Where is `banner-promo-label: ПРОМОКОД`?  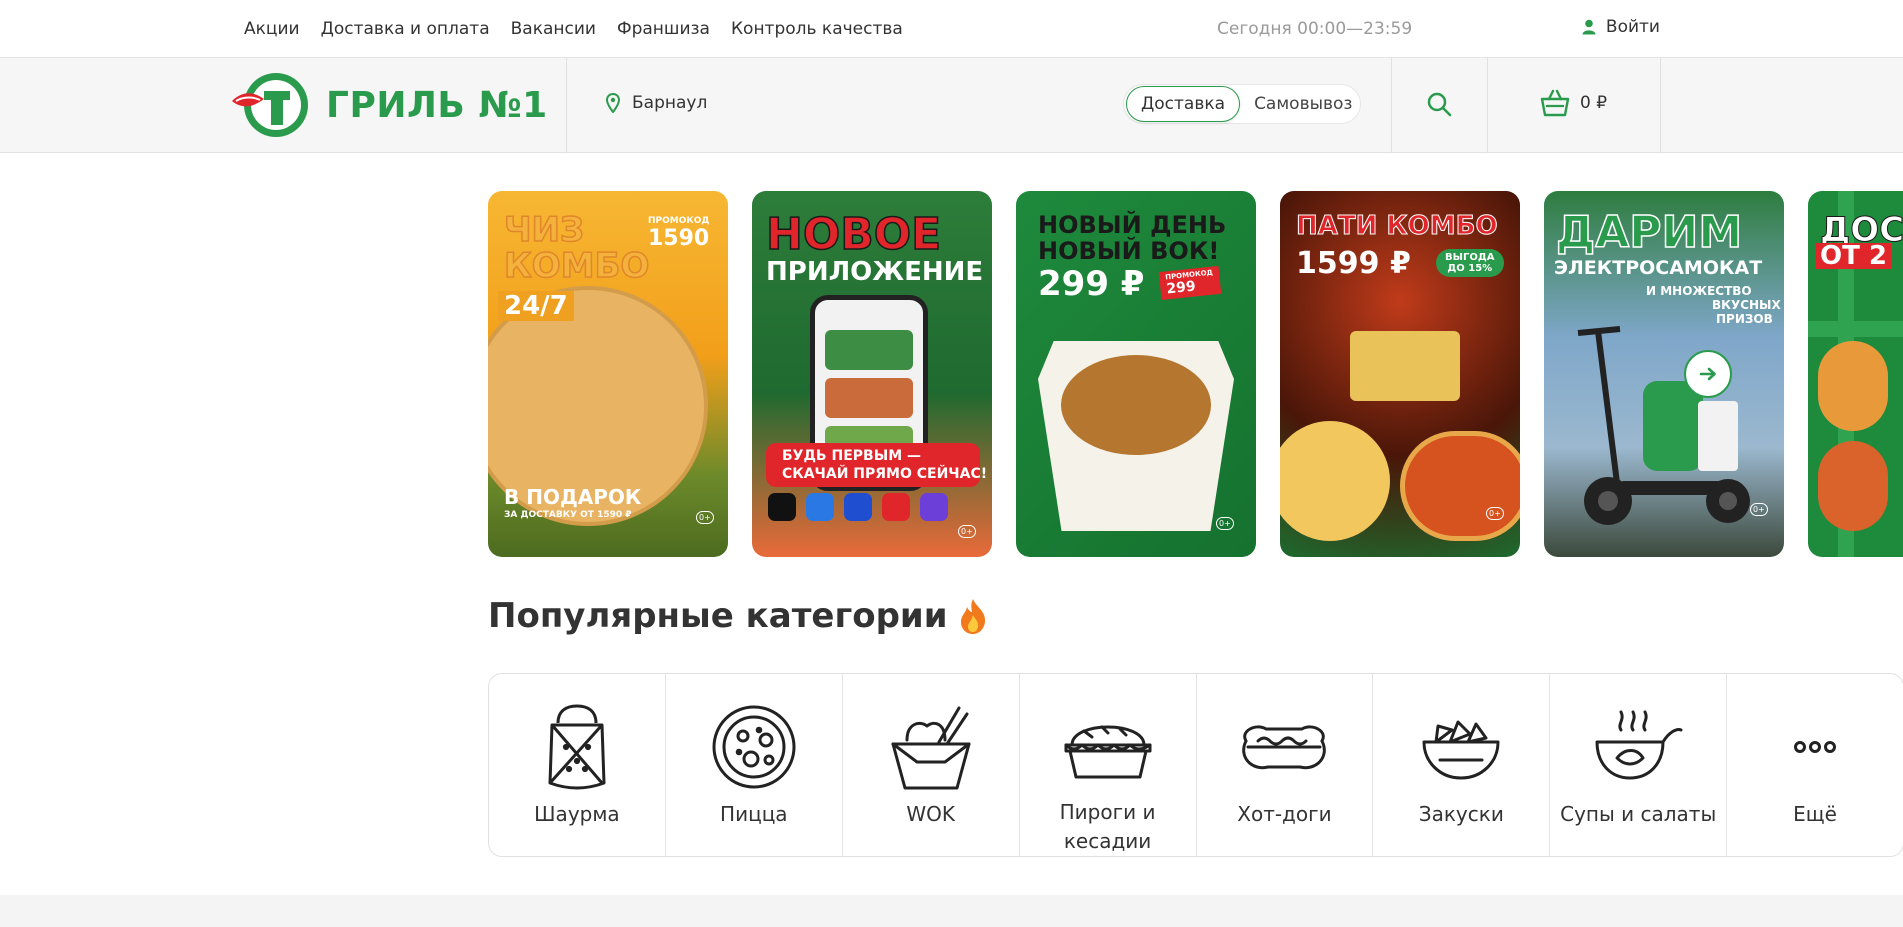
banner-promo-label: ПРОМОКОД is located at coordinates (679, 221).